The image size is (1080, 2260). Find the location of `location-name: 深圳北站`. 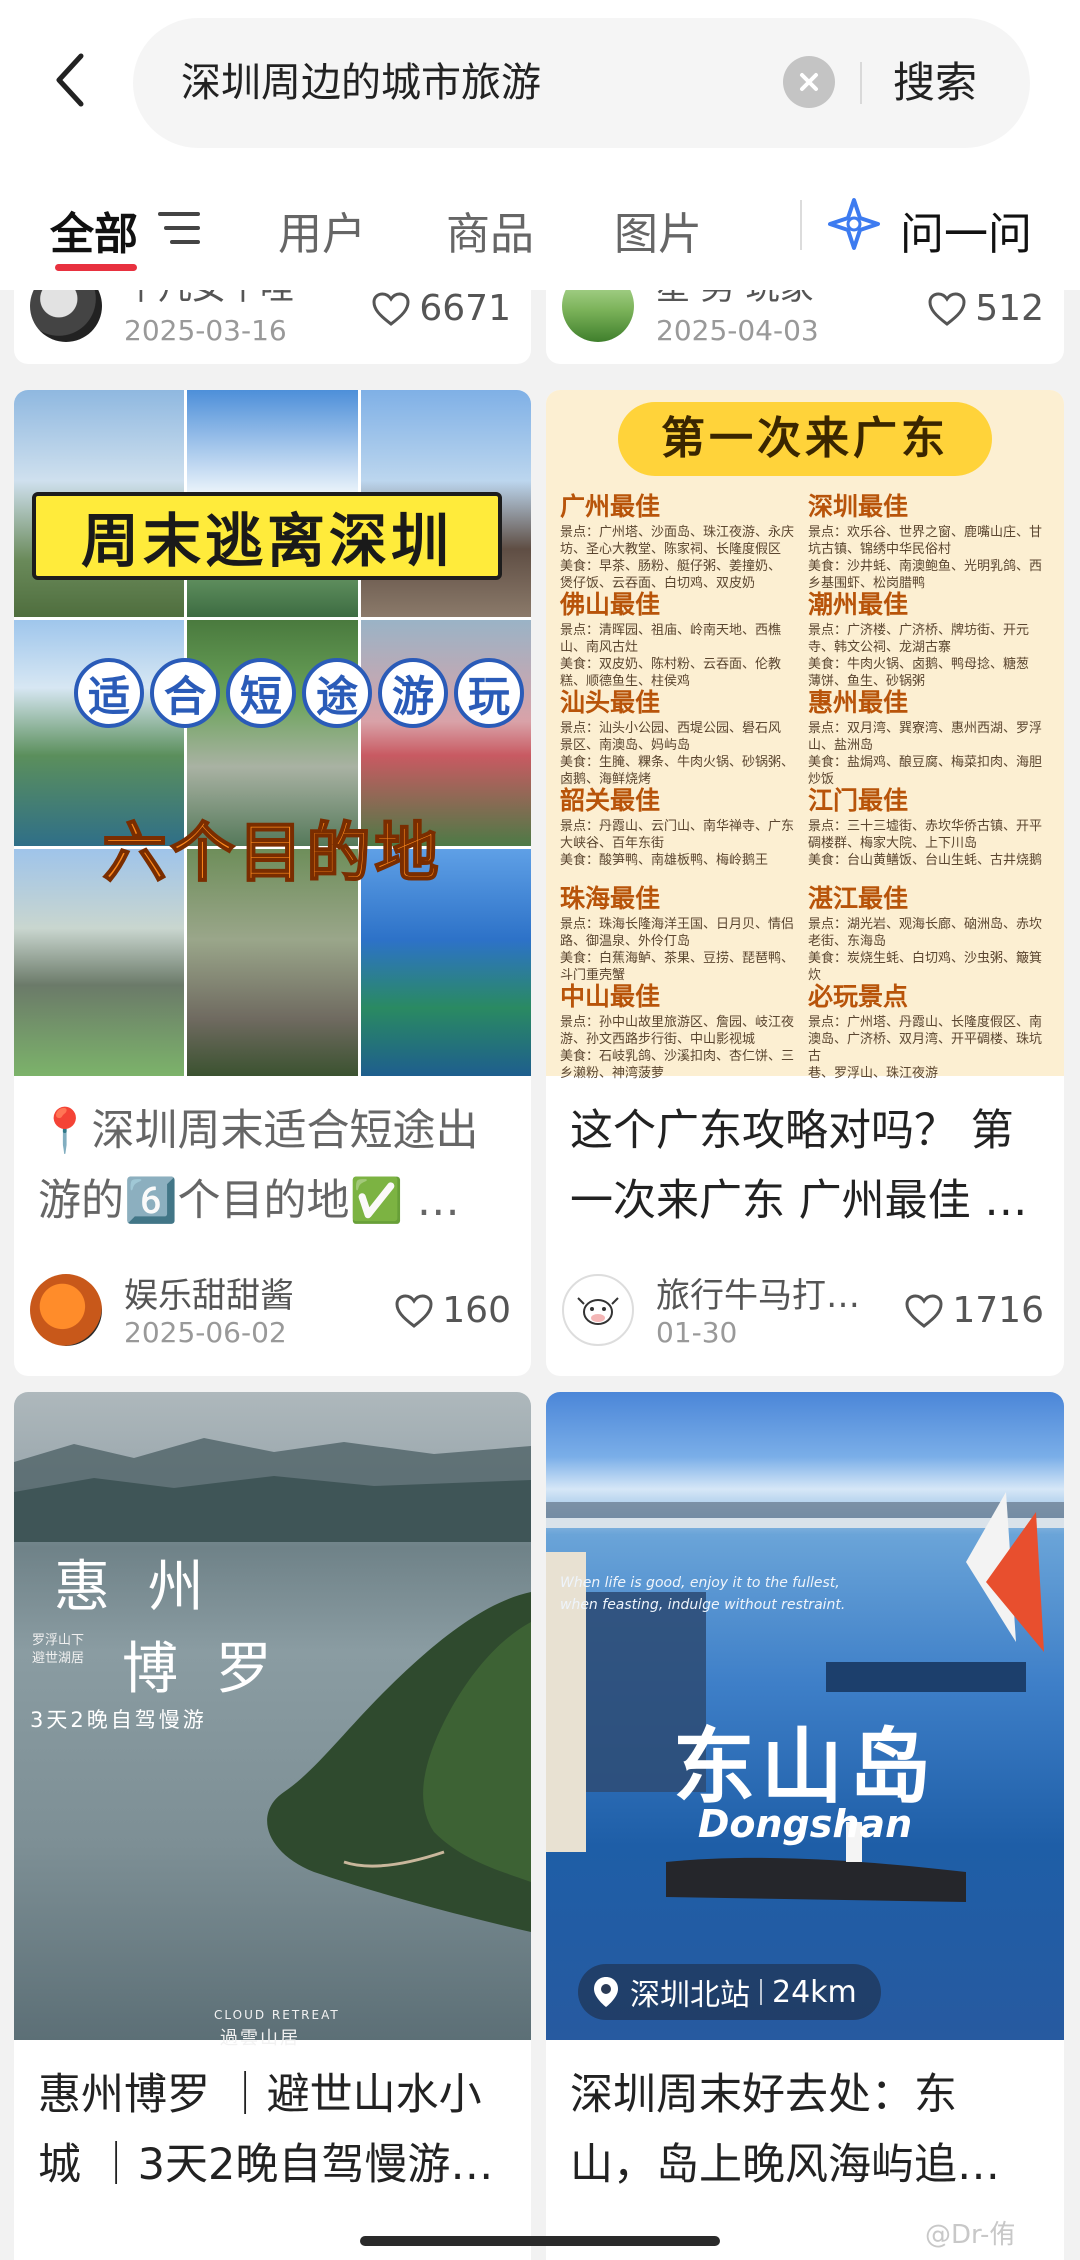

location-name: 深圳北站 is located at coordinates (690, 1995).